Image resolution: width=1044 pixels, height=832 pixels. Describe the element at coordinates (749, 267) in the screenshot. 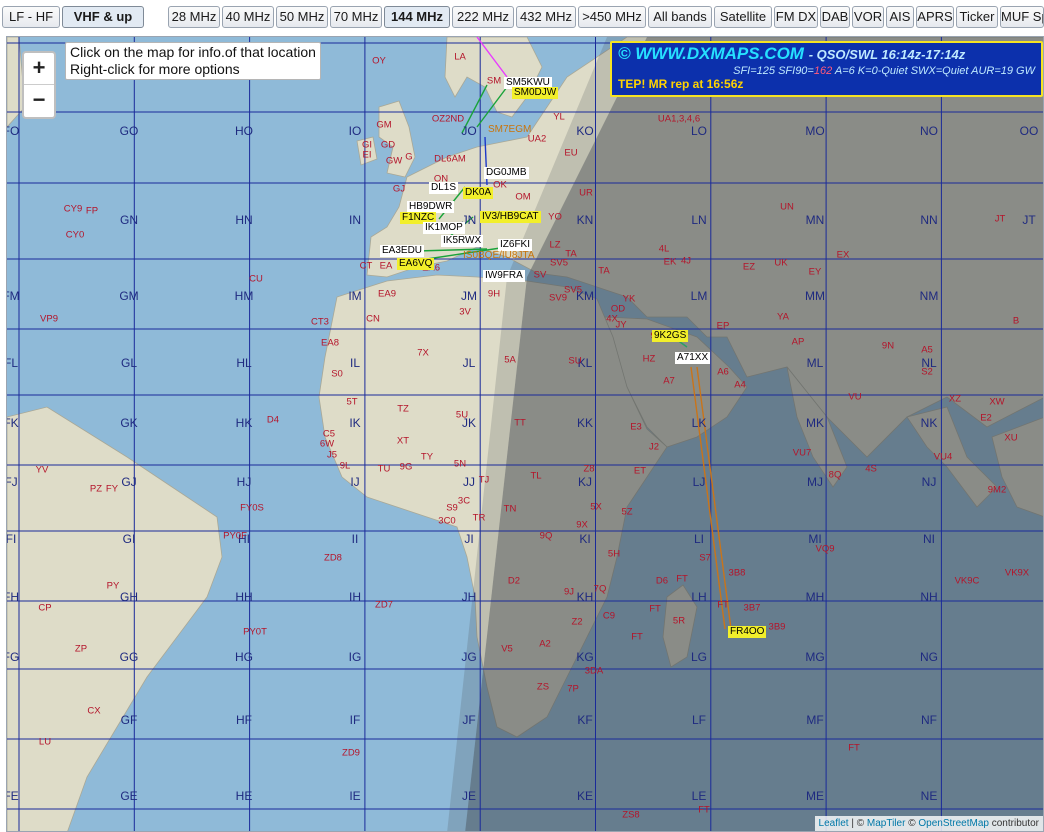

I see `dxcc-prefix-label: EZ` at that location.